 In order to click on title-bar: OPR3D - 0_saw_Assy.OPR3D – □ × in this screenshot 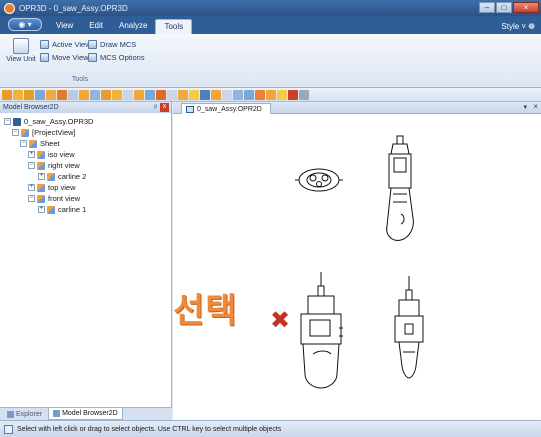, I will do `click(270, 8)`.